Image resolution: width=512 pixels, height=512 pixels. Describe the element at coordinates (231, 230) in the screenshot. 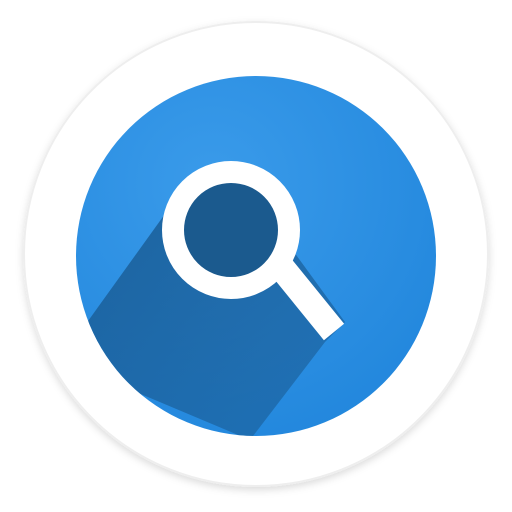

I see `magnifier-lens` at that location.